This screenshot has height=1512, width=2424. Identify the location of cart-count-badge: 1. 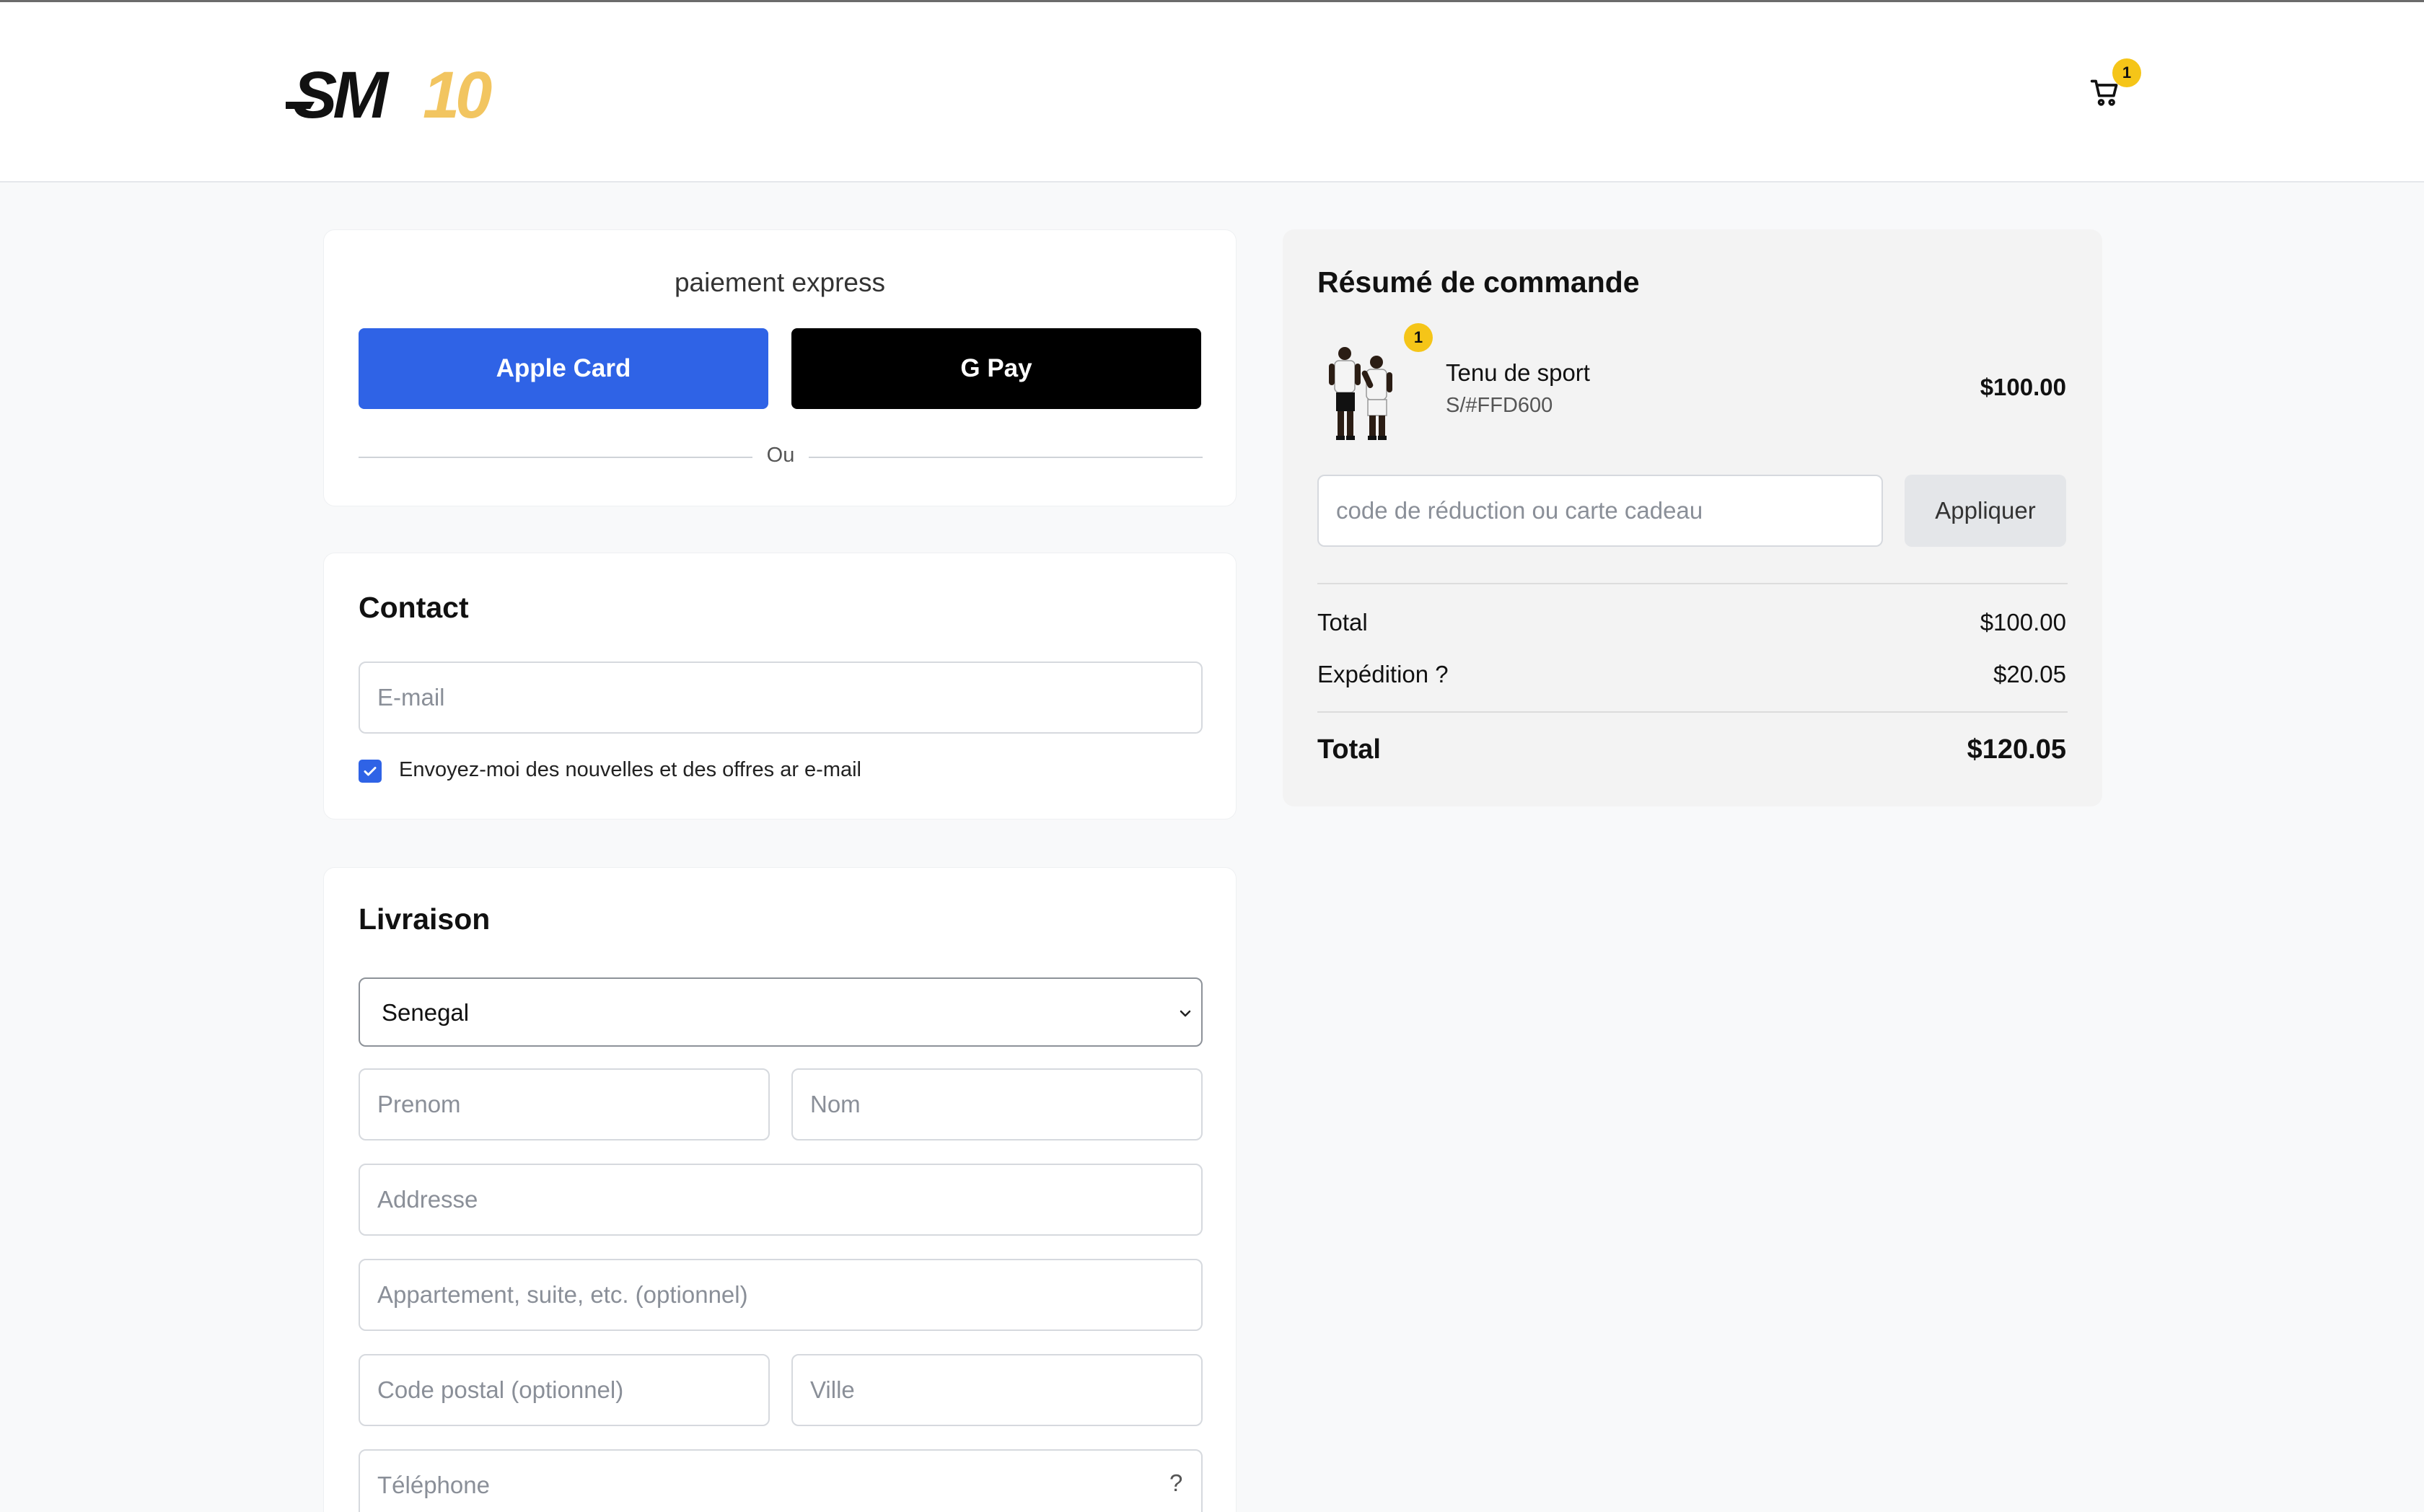
(2126, 72).